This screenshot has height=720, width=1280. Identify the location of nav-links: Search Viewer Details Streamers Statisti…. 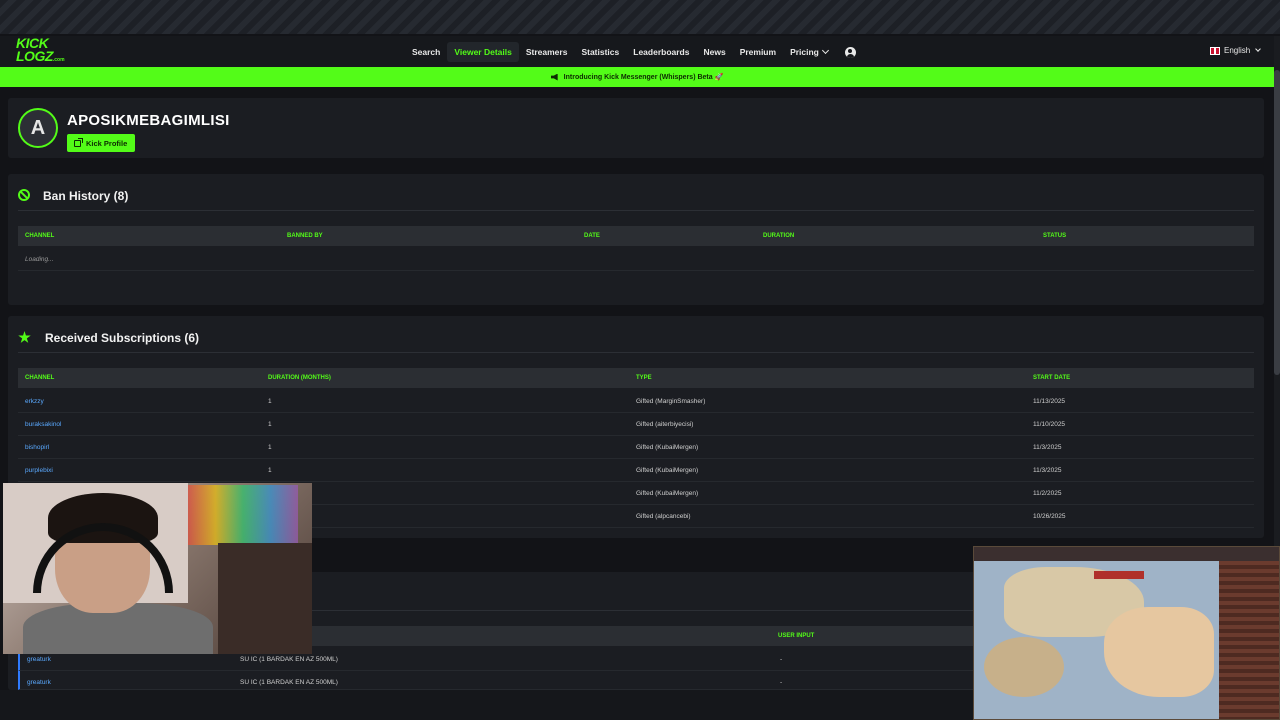
(630, 52).